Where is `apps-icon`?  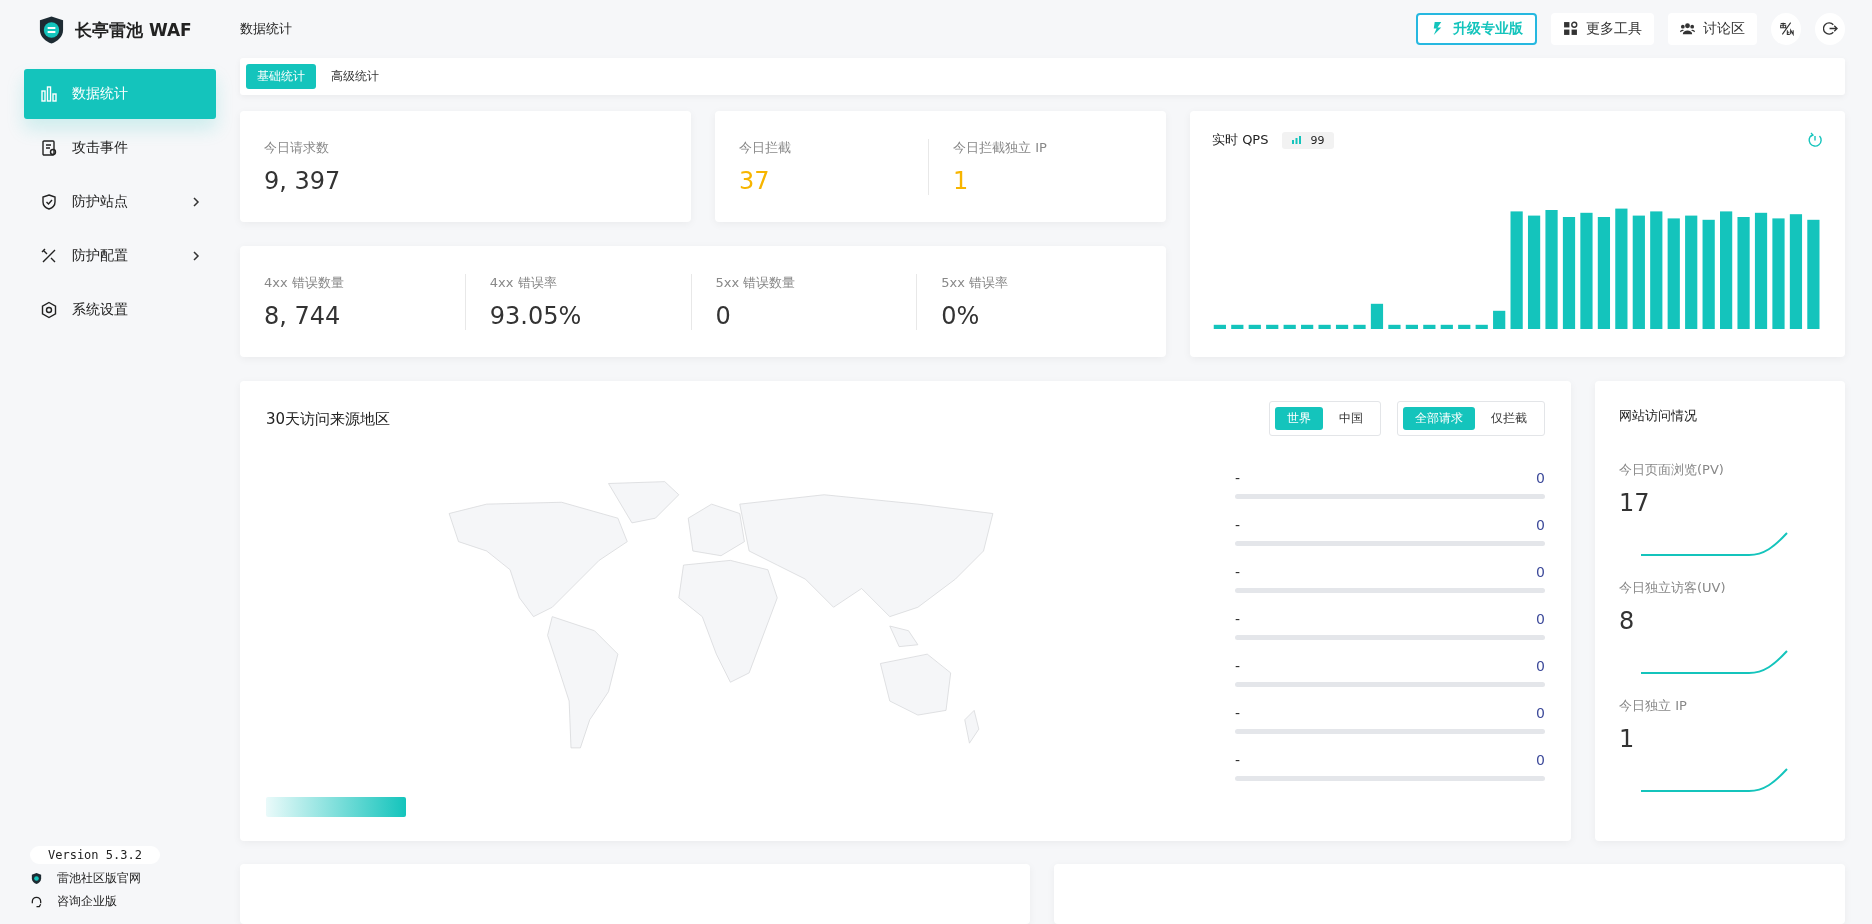
apps-icon is located at coordinates (1570, 29).